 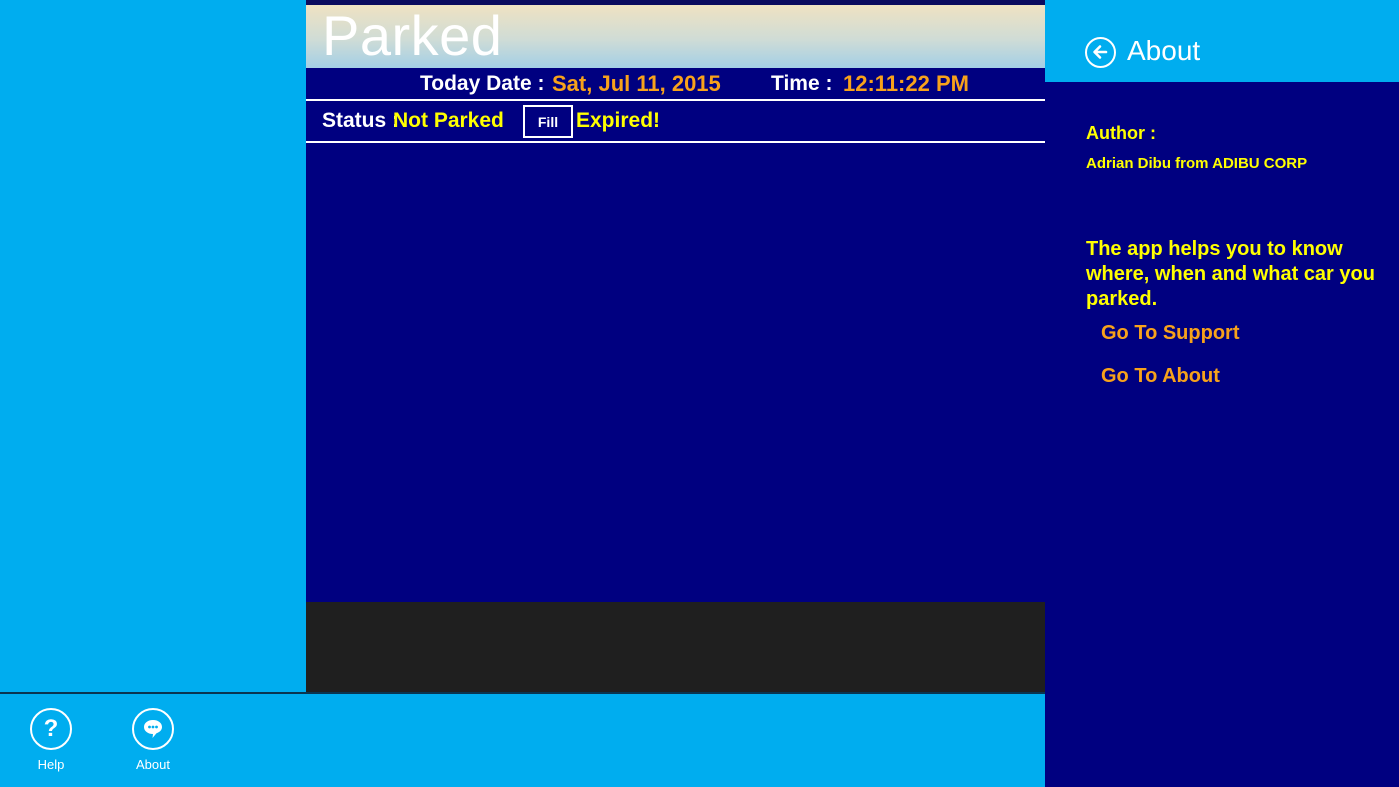 I want to click on help-label: Help, so click(x=51, y=764).